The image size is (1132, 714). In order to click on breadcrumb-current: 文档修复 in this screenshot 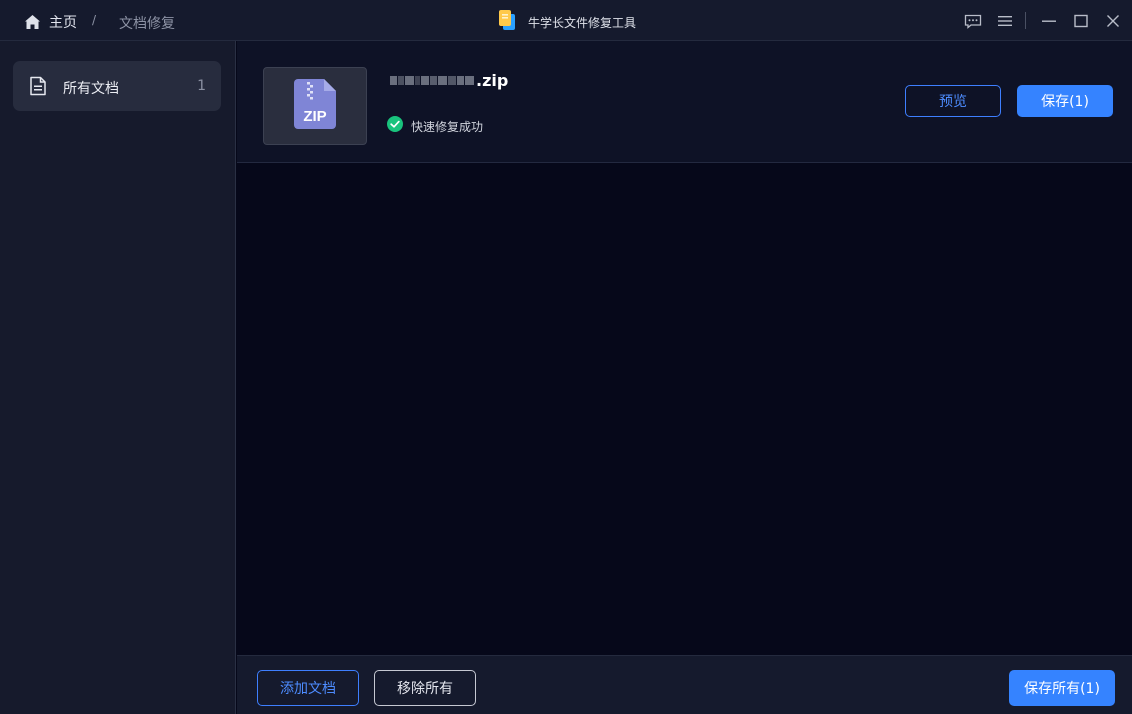, I will do `click(147, 24)`.